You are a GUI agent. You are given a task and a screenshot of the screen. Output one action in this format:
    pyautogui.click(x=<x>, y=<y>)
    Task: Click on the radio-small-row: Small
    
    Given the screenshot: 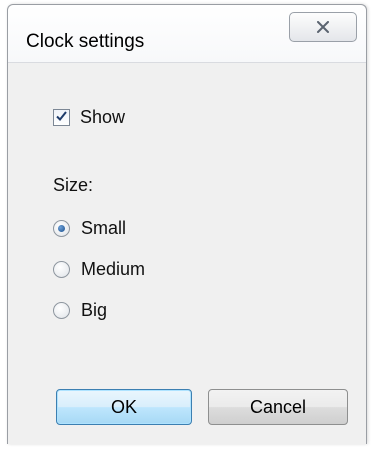 What is the action you would take?
    pyautogui.click(x=89, y=228)
    